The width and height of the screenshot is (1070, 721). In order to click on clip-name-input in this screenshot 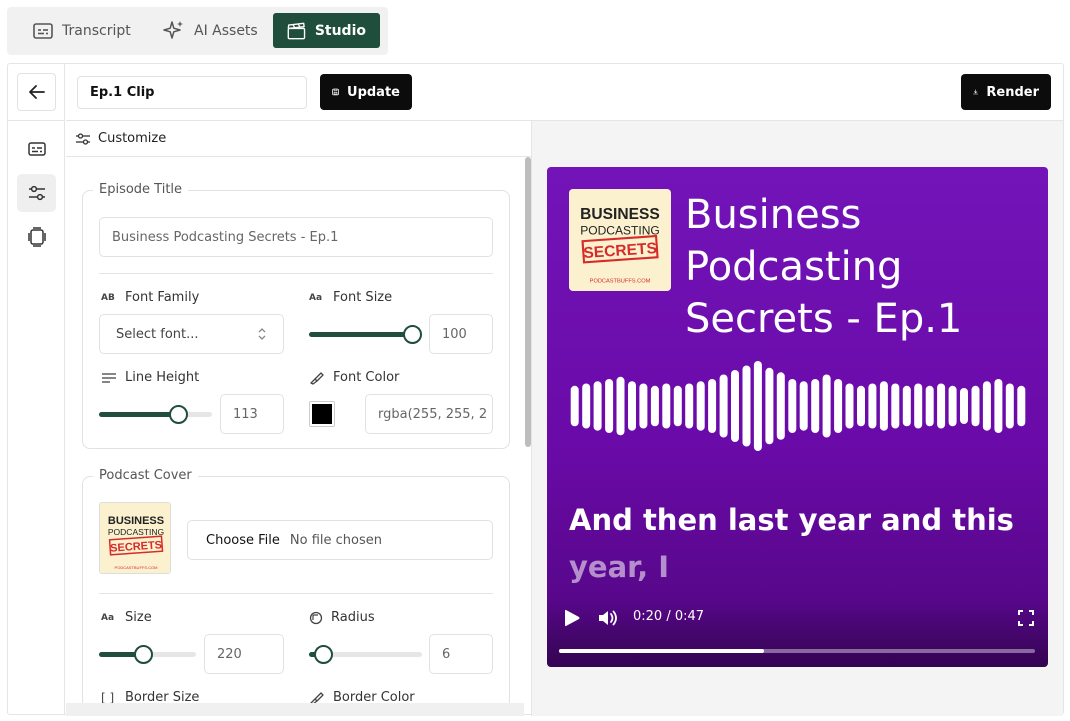, I will do `click(192, 92)`.